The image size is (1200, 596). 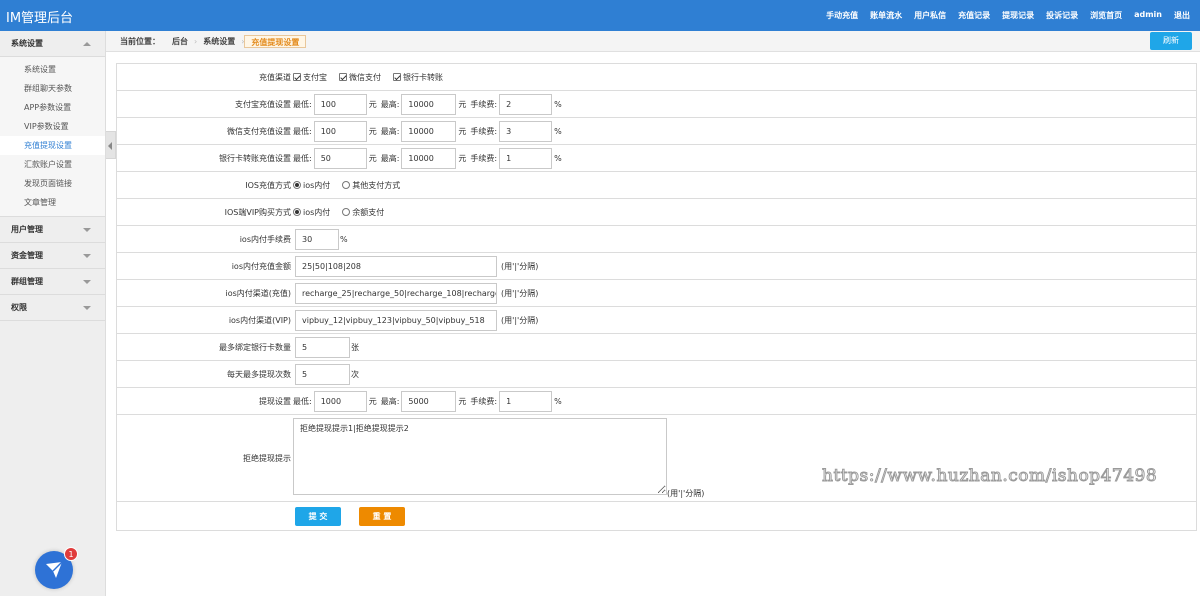 I want to click on withdraw-max-input: 5000, so click(x=429, y=401).